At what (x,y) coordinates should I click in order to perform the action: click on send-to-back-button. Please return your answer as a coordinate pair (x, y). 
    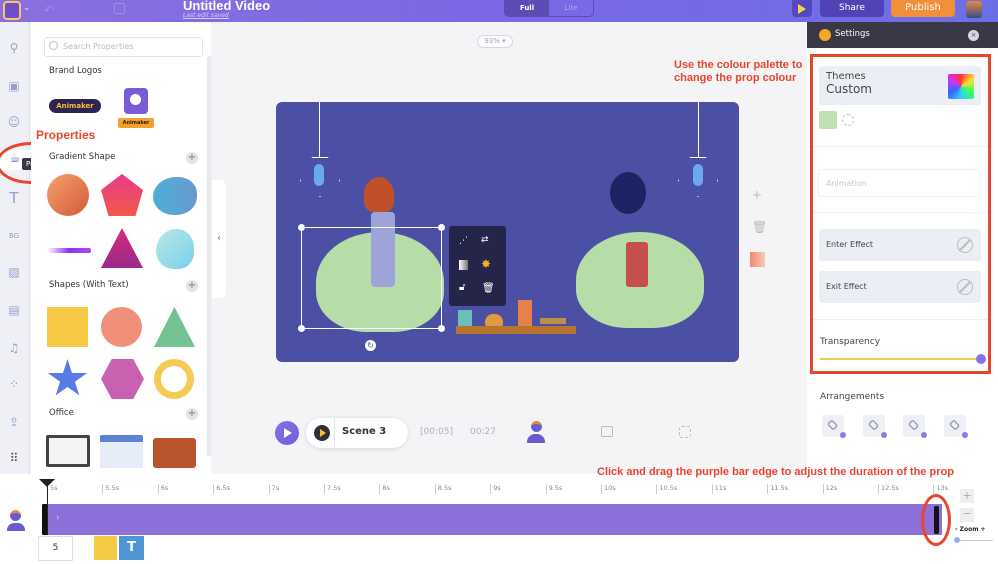
    Looking at the image, I should click on (956, 426).